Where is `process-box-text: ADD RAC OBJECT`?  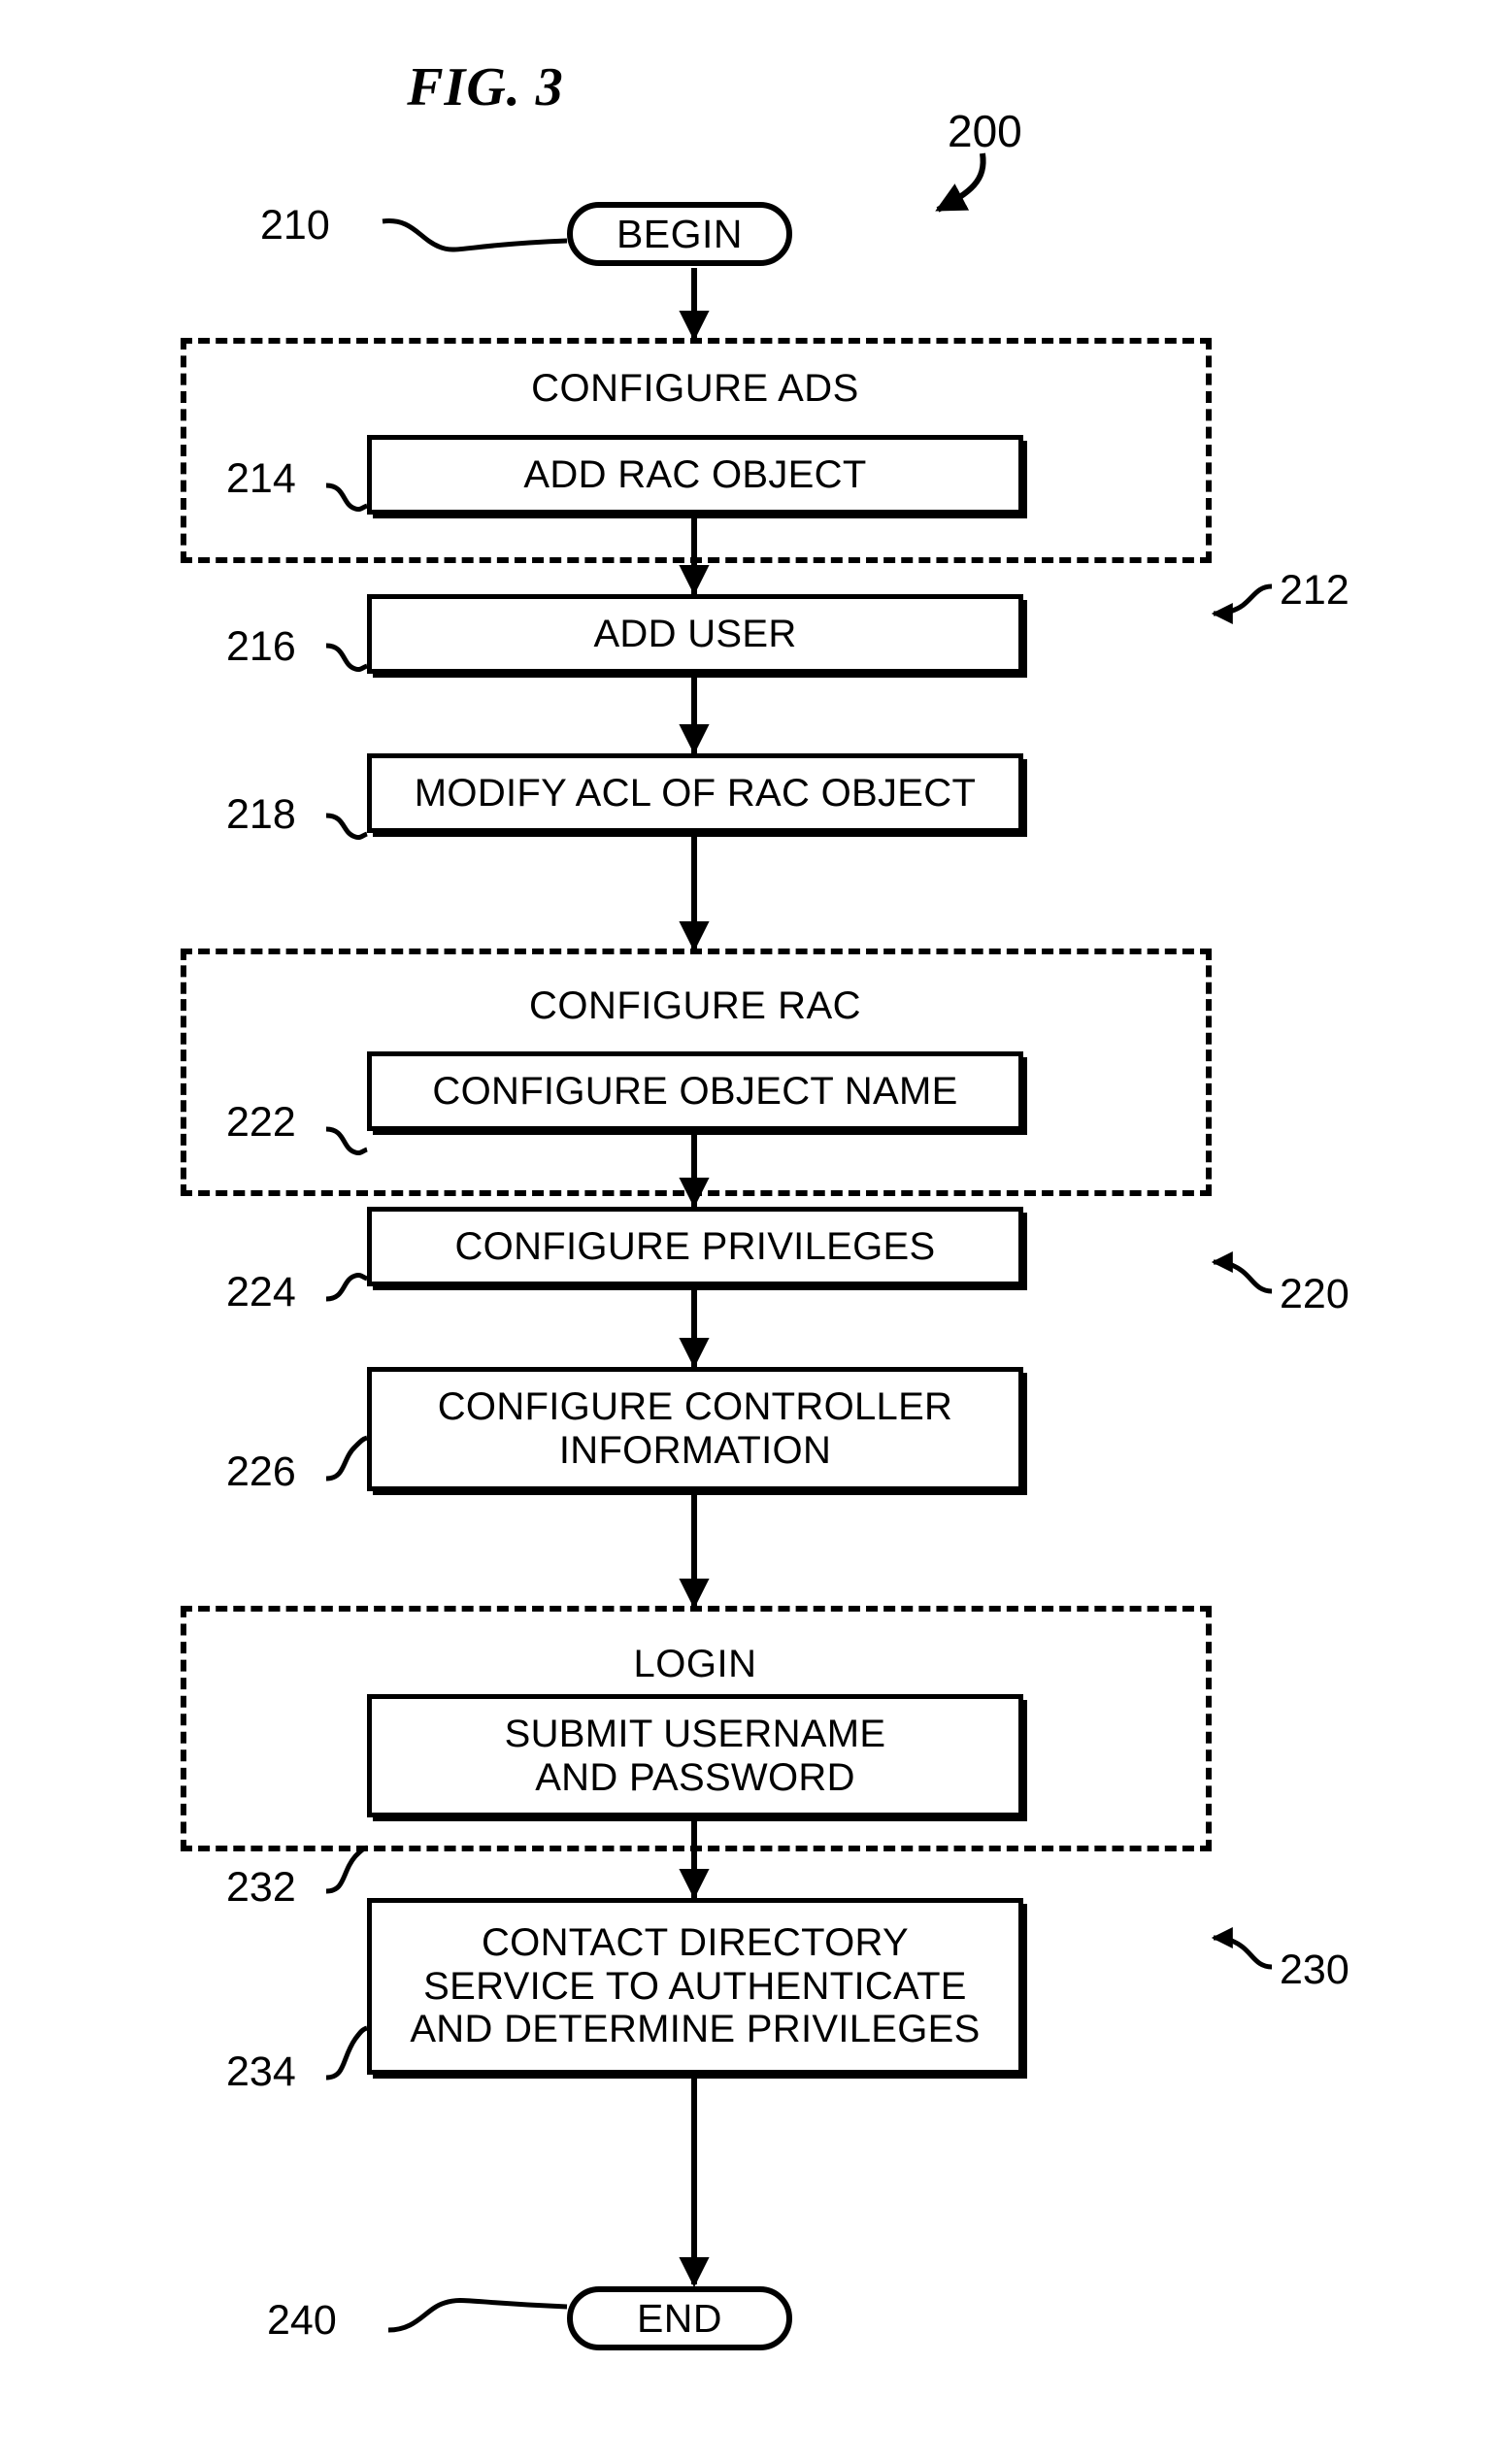
process-box-text: ADD RAC OBJECT is located at coordinates (694, 475).